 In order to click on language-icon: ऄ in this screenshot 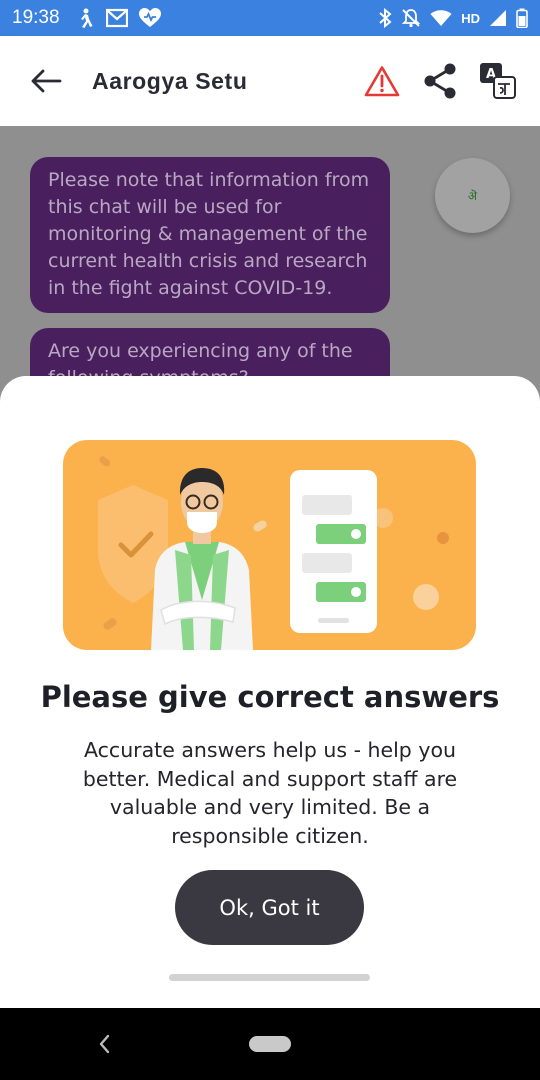, I will do `click(472, 196)`.